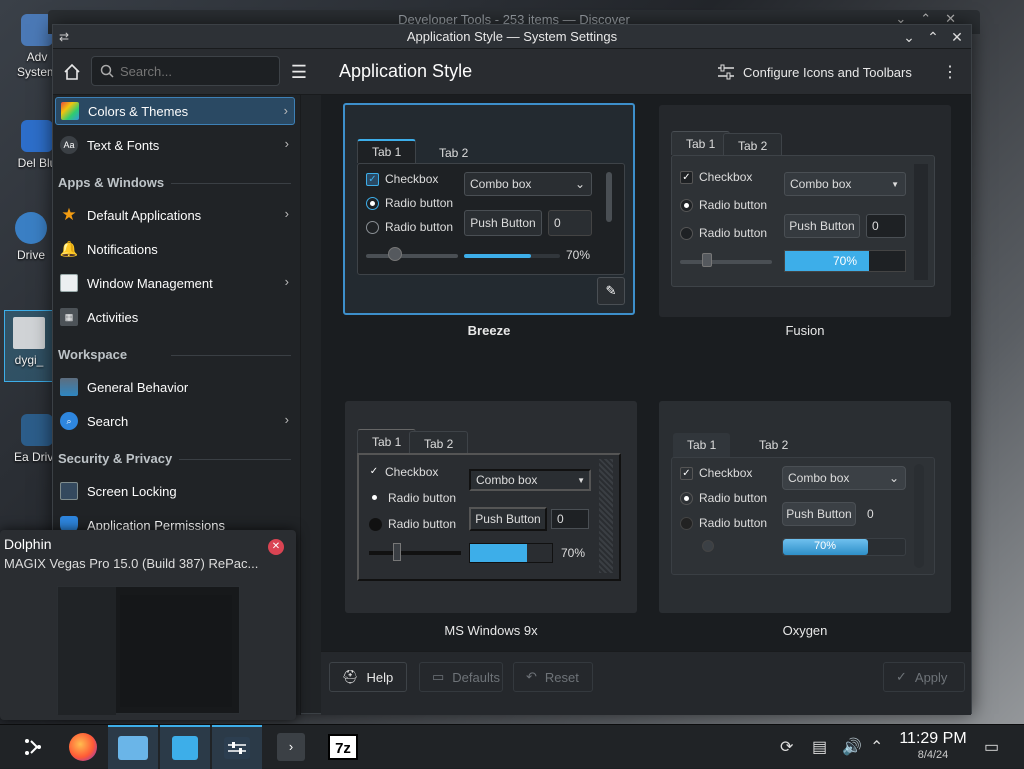 The width and height of the screenshot is (1024, 769). What do you see at coordinates (933, 37) in the screenshot?
I see `maximize-button: ⌃` at bounding box center [933, 37].